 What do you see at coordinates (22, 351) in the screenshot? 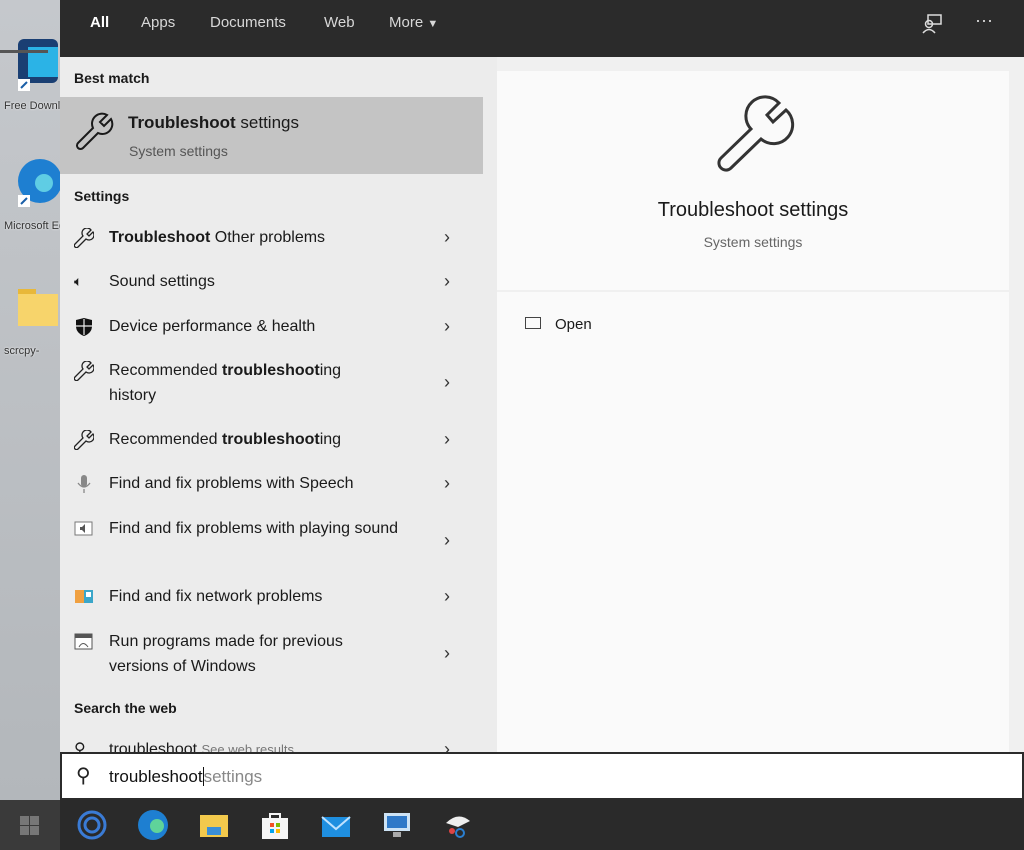
I see `desktop-label: scrcpy-` at bounding box center [22, 351].